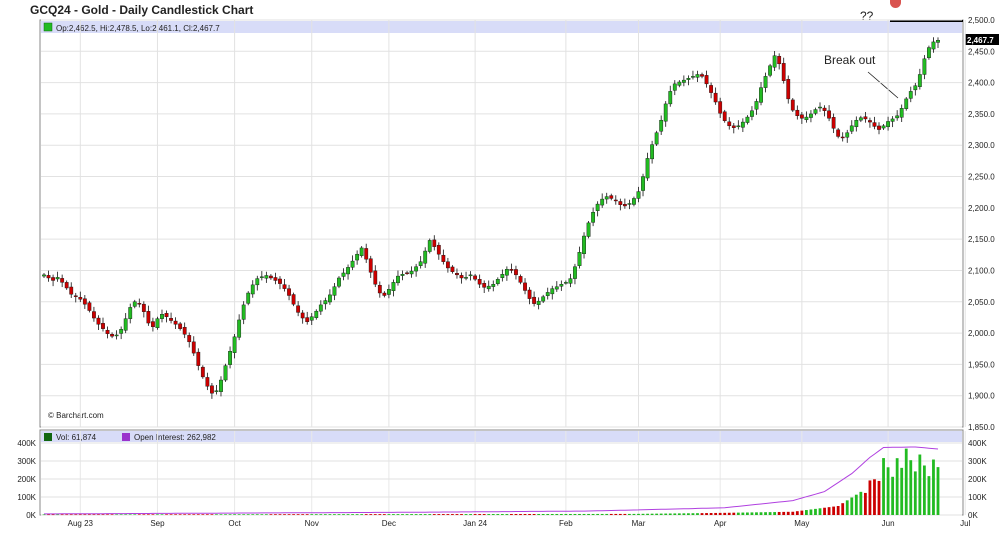  What do you see at coordinates (981, 270) in the screenshot?
I see `price-tick-label: 2,100.0` at bounding box center [981, 270].